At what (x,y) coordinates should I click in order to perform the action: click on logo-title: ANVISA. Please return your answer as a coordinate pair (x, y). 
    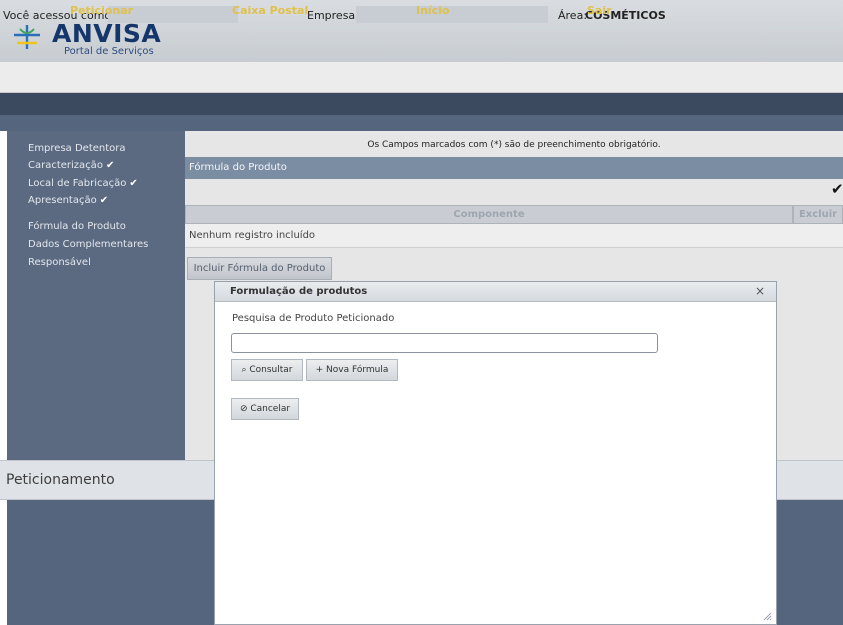
    Looking at the image, I should click on (107, 33).